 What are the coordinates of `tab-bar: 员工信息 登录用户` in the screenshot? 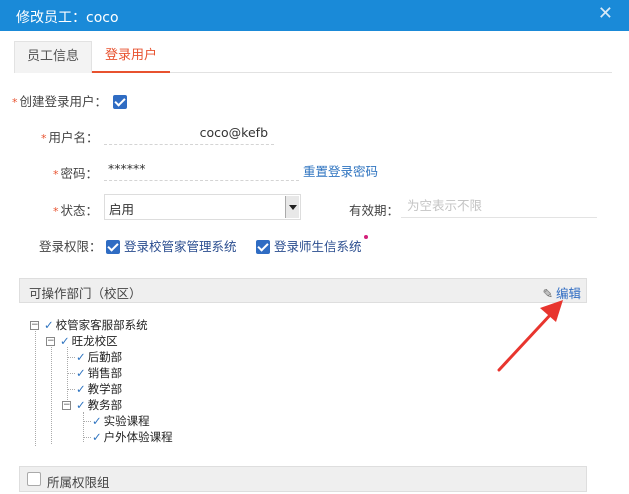 It's located at (313, 57).